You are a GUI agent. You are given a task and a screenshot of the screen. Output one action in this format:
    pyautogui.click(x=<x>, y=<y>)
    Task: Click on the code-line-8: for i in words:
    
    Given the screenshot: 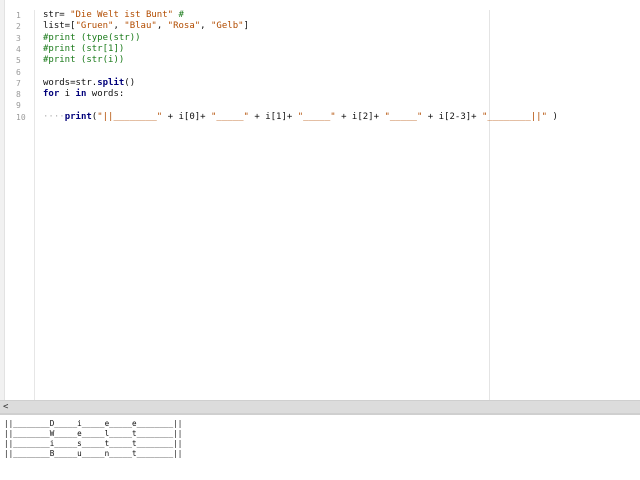 What is the action you would take?
    pyautogui.click(x=83, y=94)
    